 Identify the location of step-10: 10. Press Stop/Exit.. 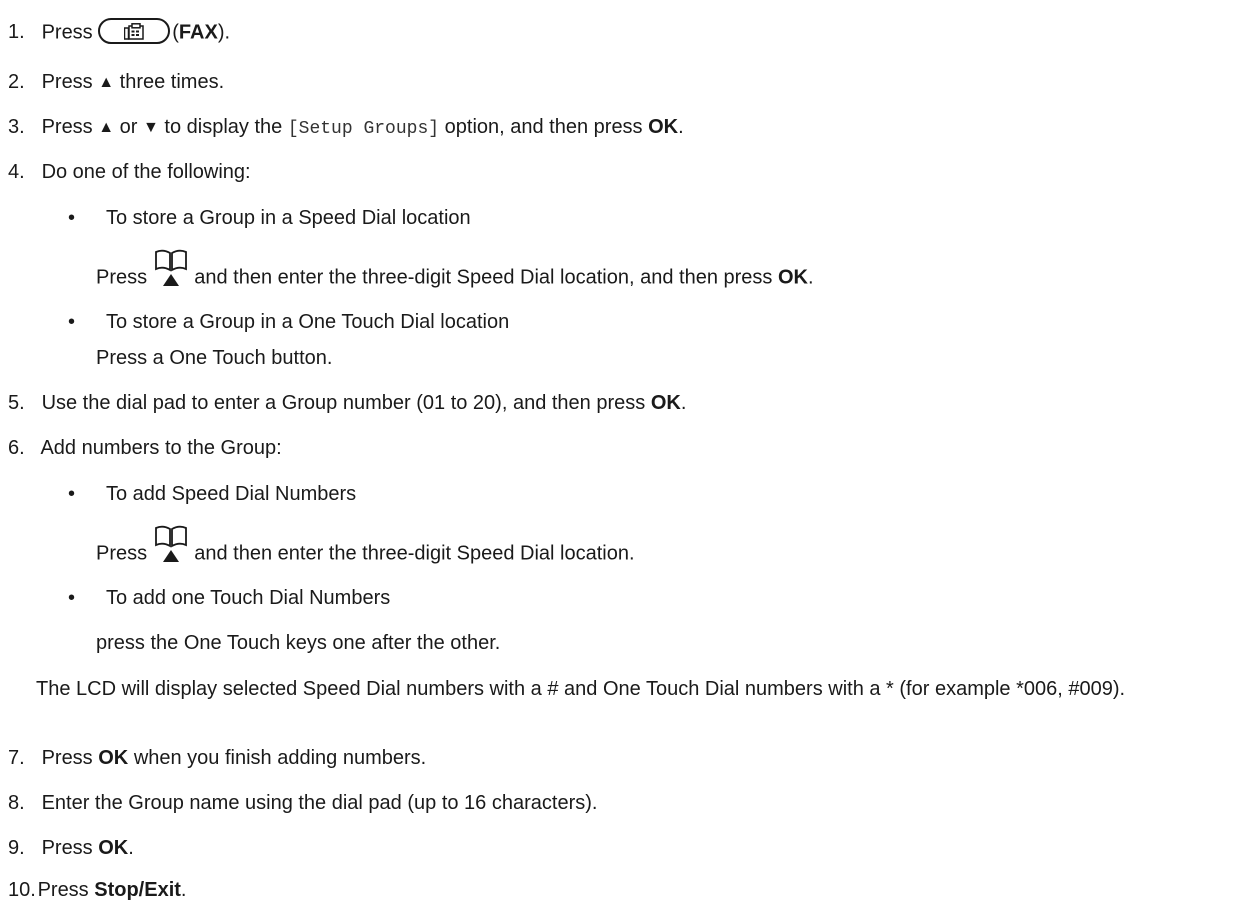
(97, 890).